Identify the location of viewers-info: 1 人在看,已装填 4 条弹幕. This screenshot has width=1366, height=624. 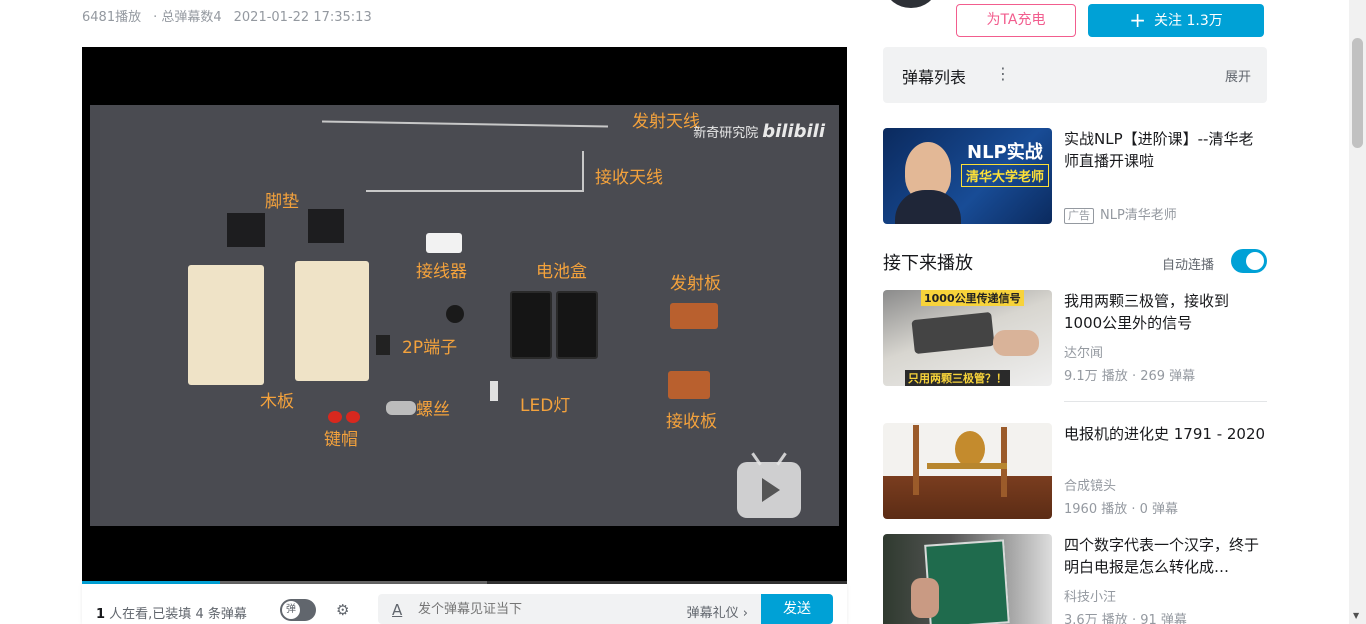
(171, 612).